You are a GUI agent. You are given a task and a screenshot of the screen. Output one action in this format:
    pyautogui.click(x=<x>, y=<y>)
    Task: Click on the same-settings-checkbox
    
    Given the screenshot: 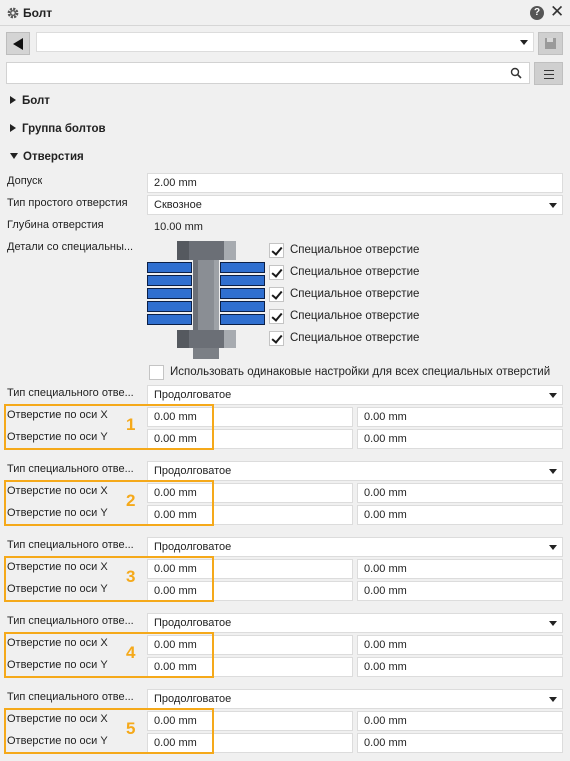 What is the action you would take?
    pyautogui.click(x=156, y=372)
    